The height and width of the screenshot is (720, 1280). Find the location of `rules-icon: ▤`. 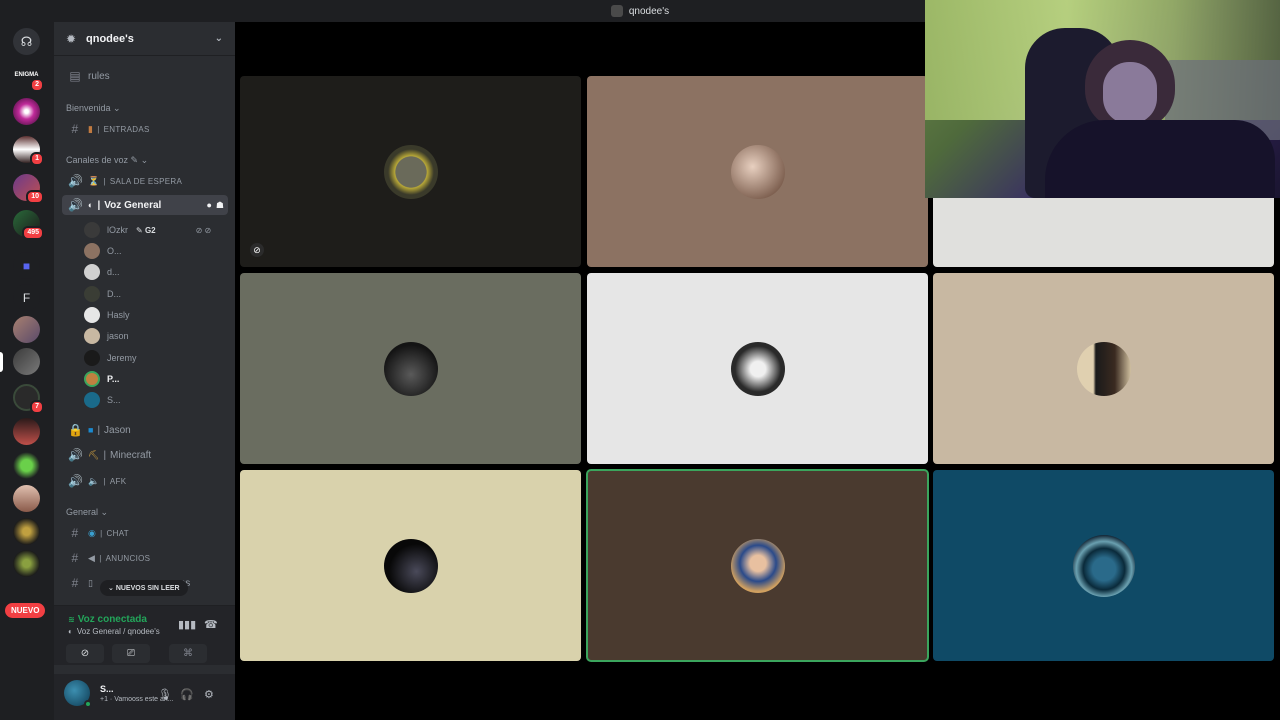

rules-icon: ▤ is located at coordinates (75, 76).